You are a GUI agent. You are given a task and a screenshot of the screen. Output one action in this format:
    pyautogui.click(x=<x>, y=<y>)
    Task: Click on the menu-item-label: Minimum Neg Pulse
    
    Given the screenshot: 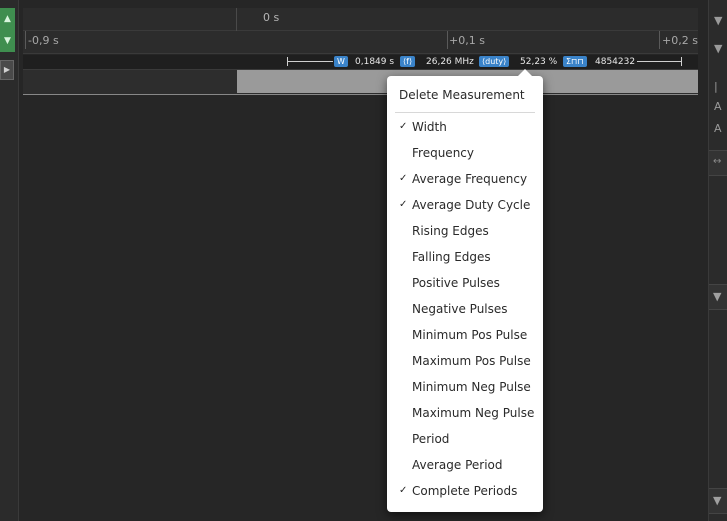 What is the action you would take?
    pyautogui.click(x=471, y=387)
    